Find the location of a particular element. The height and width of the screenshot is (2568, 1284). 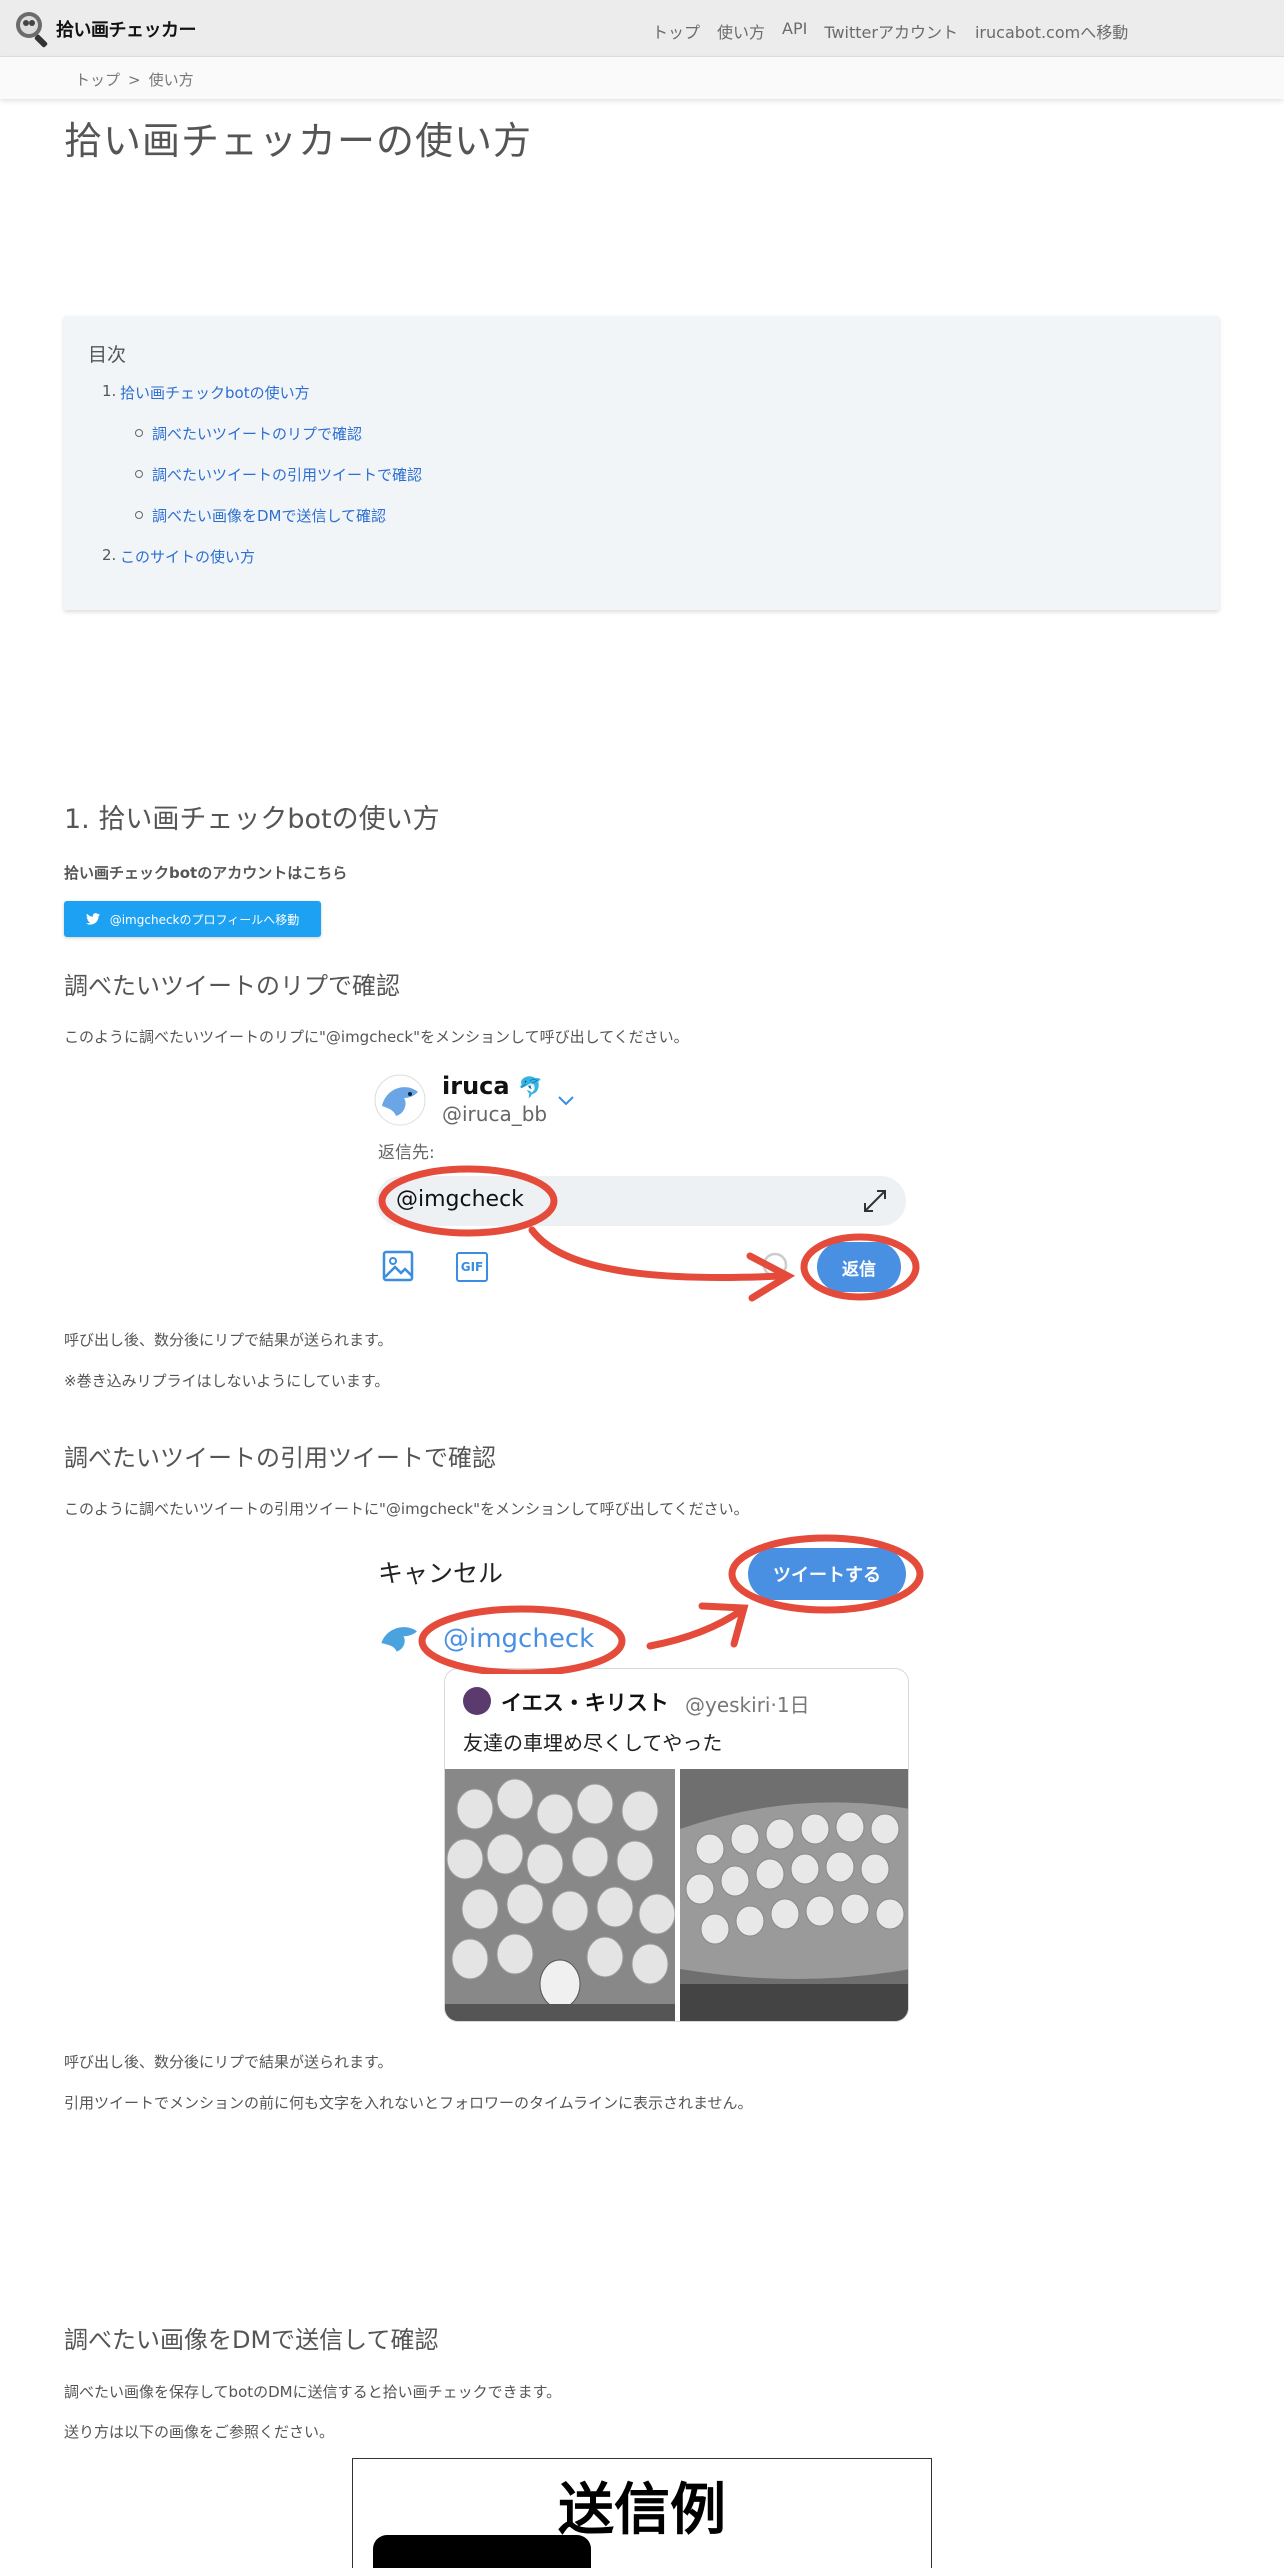

account-note: 拾い画チェックbotのアカウントはこちら is located at coordinates (206, 873).